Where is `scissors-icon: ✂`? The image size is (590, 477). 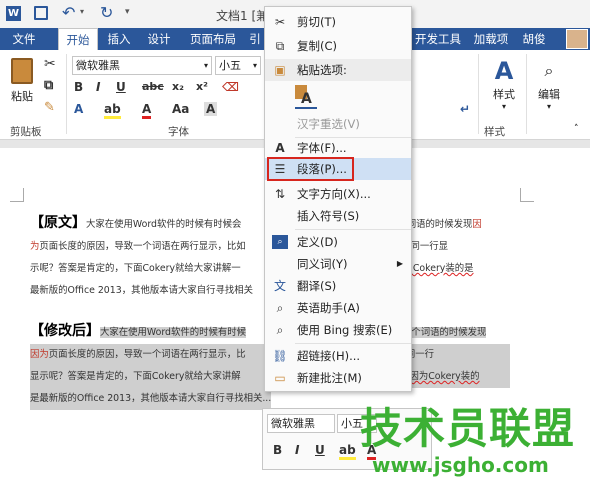
scissors-icon: ✂ is located at coordinates (280, 22).